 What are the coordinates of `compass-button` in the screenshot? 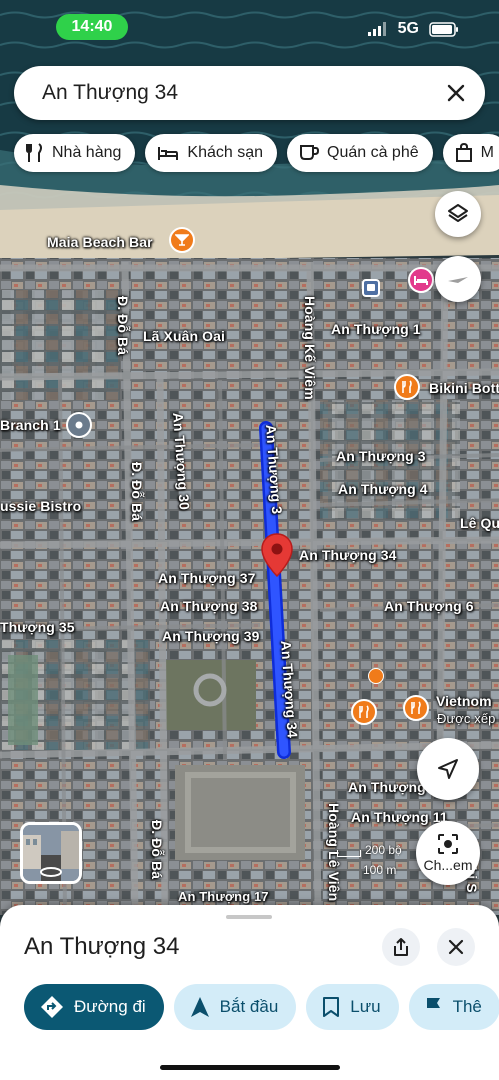 It's located at (458, 279).